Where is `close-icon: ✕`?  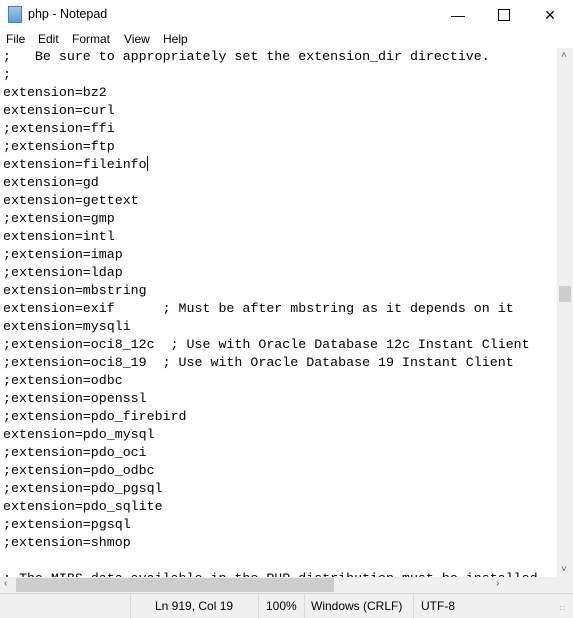
close-icon: ✕ is located at coordinates (550, 14).